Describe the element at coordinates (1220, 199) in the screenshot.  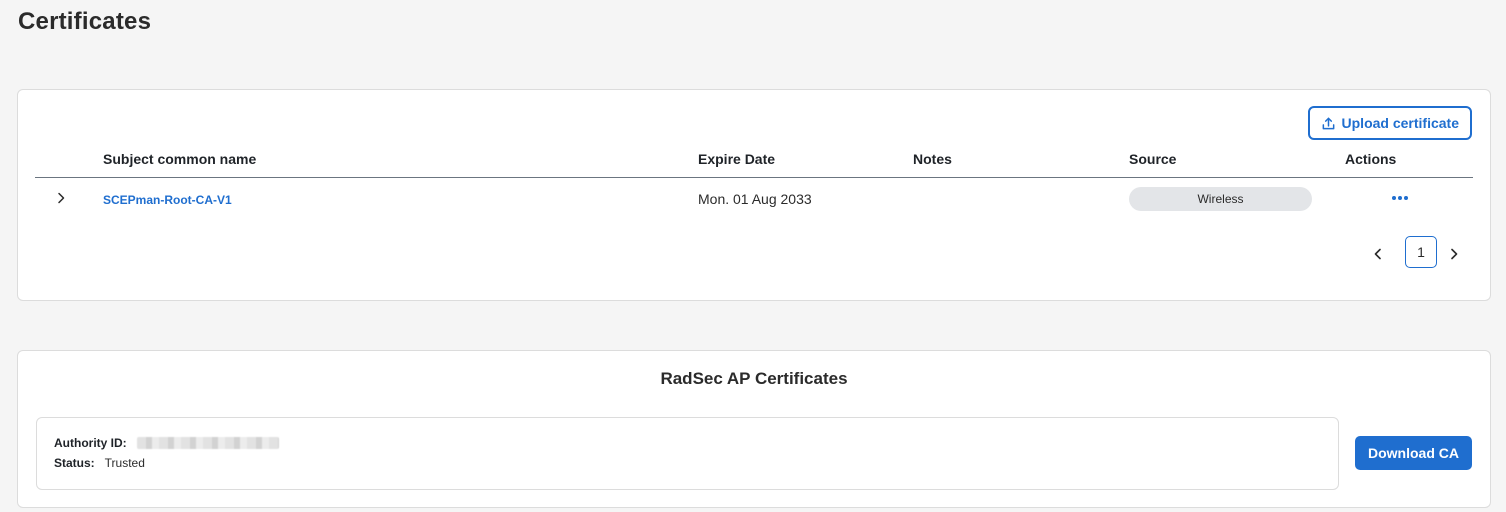
I see `source-badge: Wireless` at that location.